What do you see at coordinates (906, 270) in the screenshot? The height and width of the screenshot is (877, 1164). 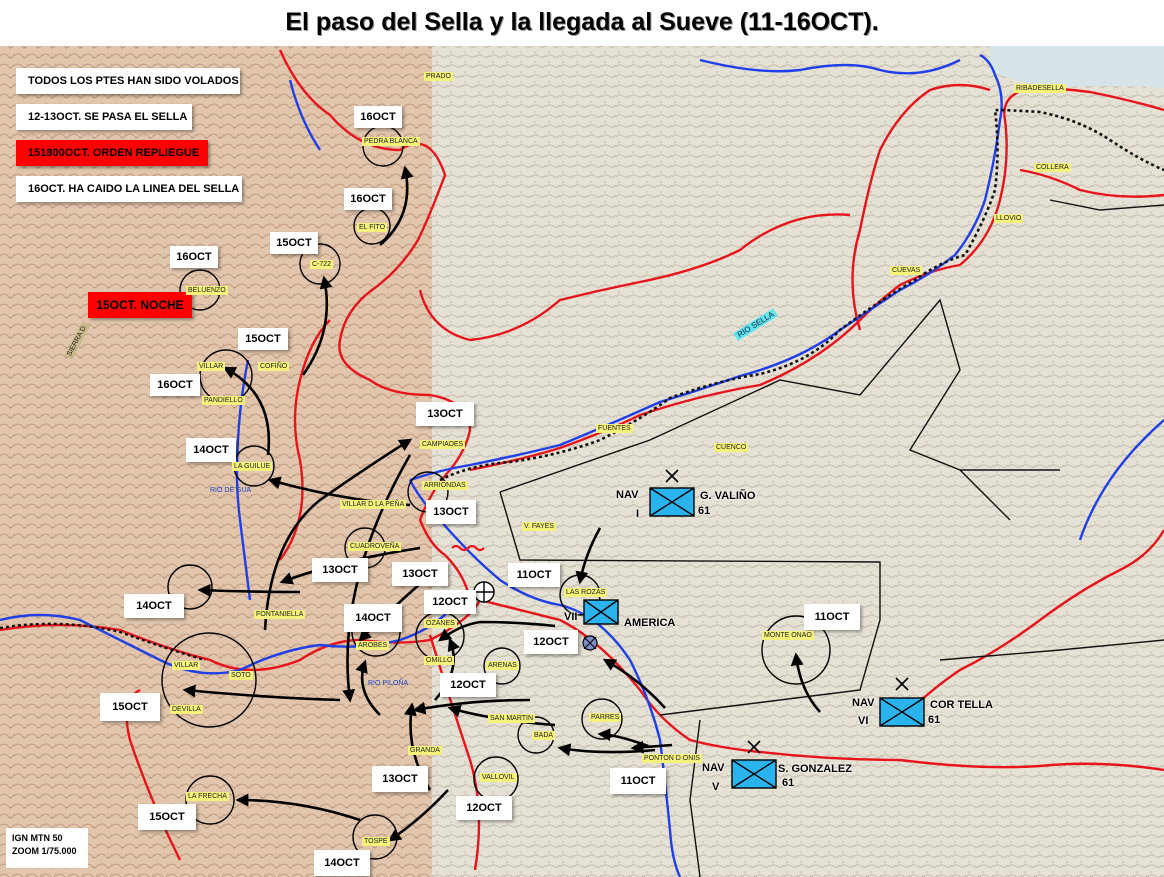 I see `place-label: CUEVAS` at bounding box center [906, 270].